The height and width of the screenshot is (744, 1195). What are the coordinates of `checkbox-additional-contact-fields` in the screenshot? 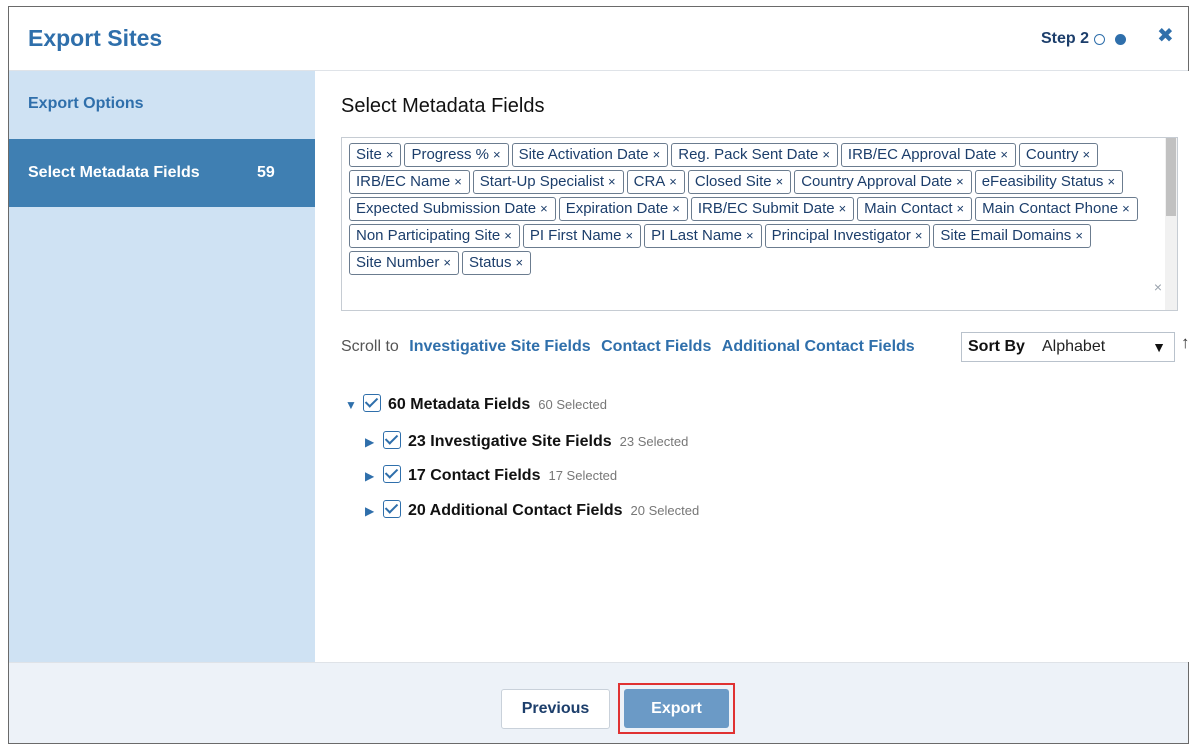 It's located at (392, 509).